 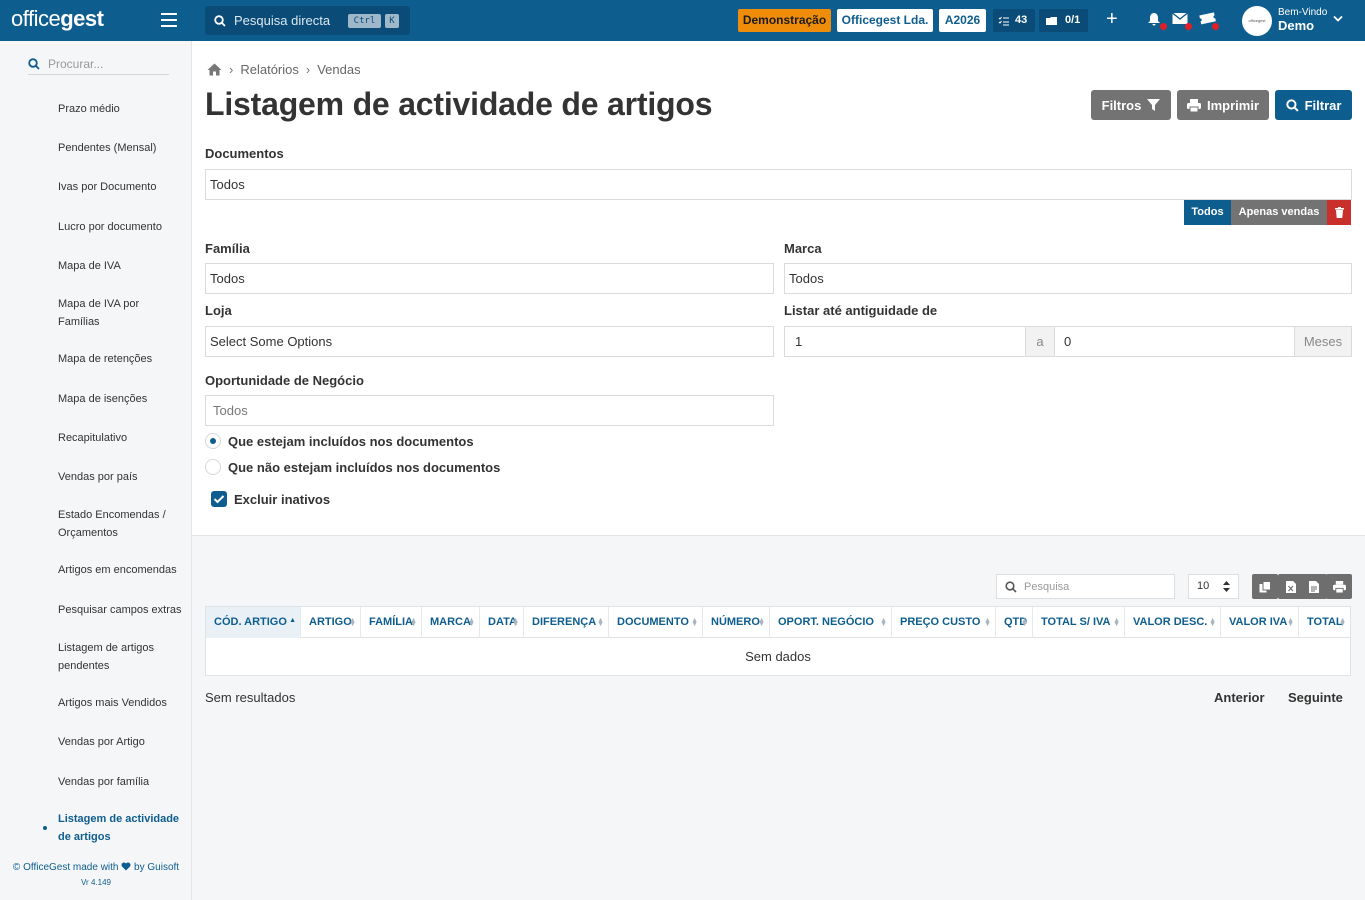 What do you see at coordinates (778, 184) in the screenshot?
I see `documentos-select: Todos` at bounding box center [778, 184].